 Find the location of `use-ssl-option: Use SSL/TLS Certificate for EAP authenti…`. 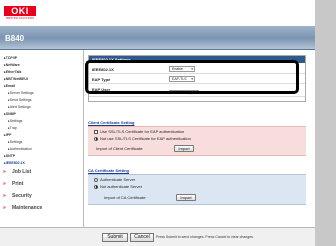

use-ssl-option: Use SSL/TLS Certificate for EAP authenti… is located at coordinates (139, 131).